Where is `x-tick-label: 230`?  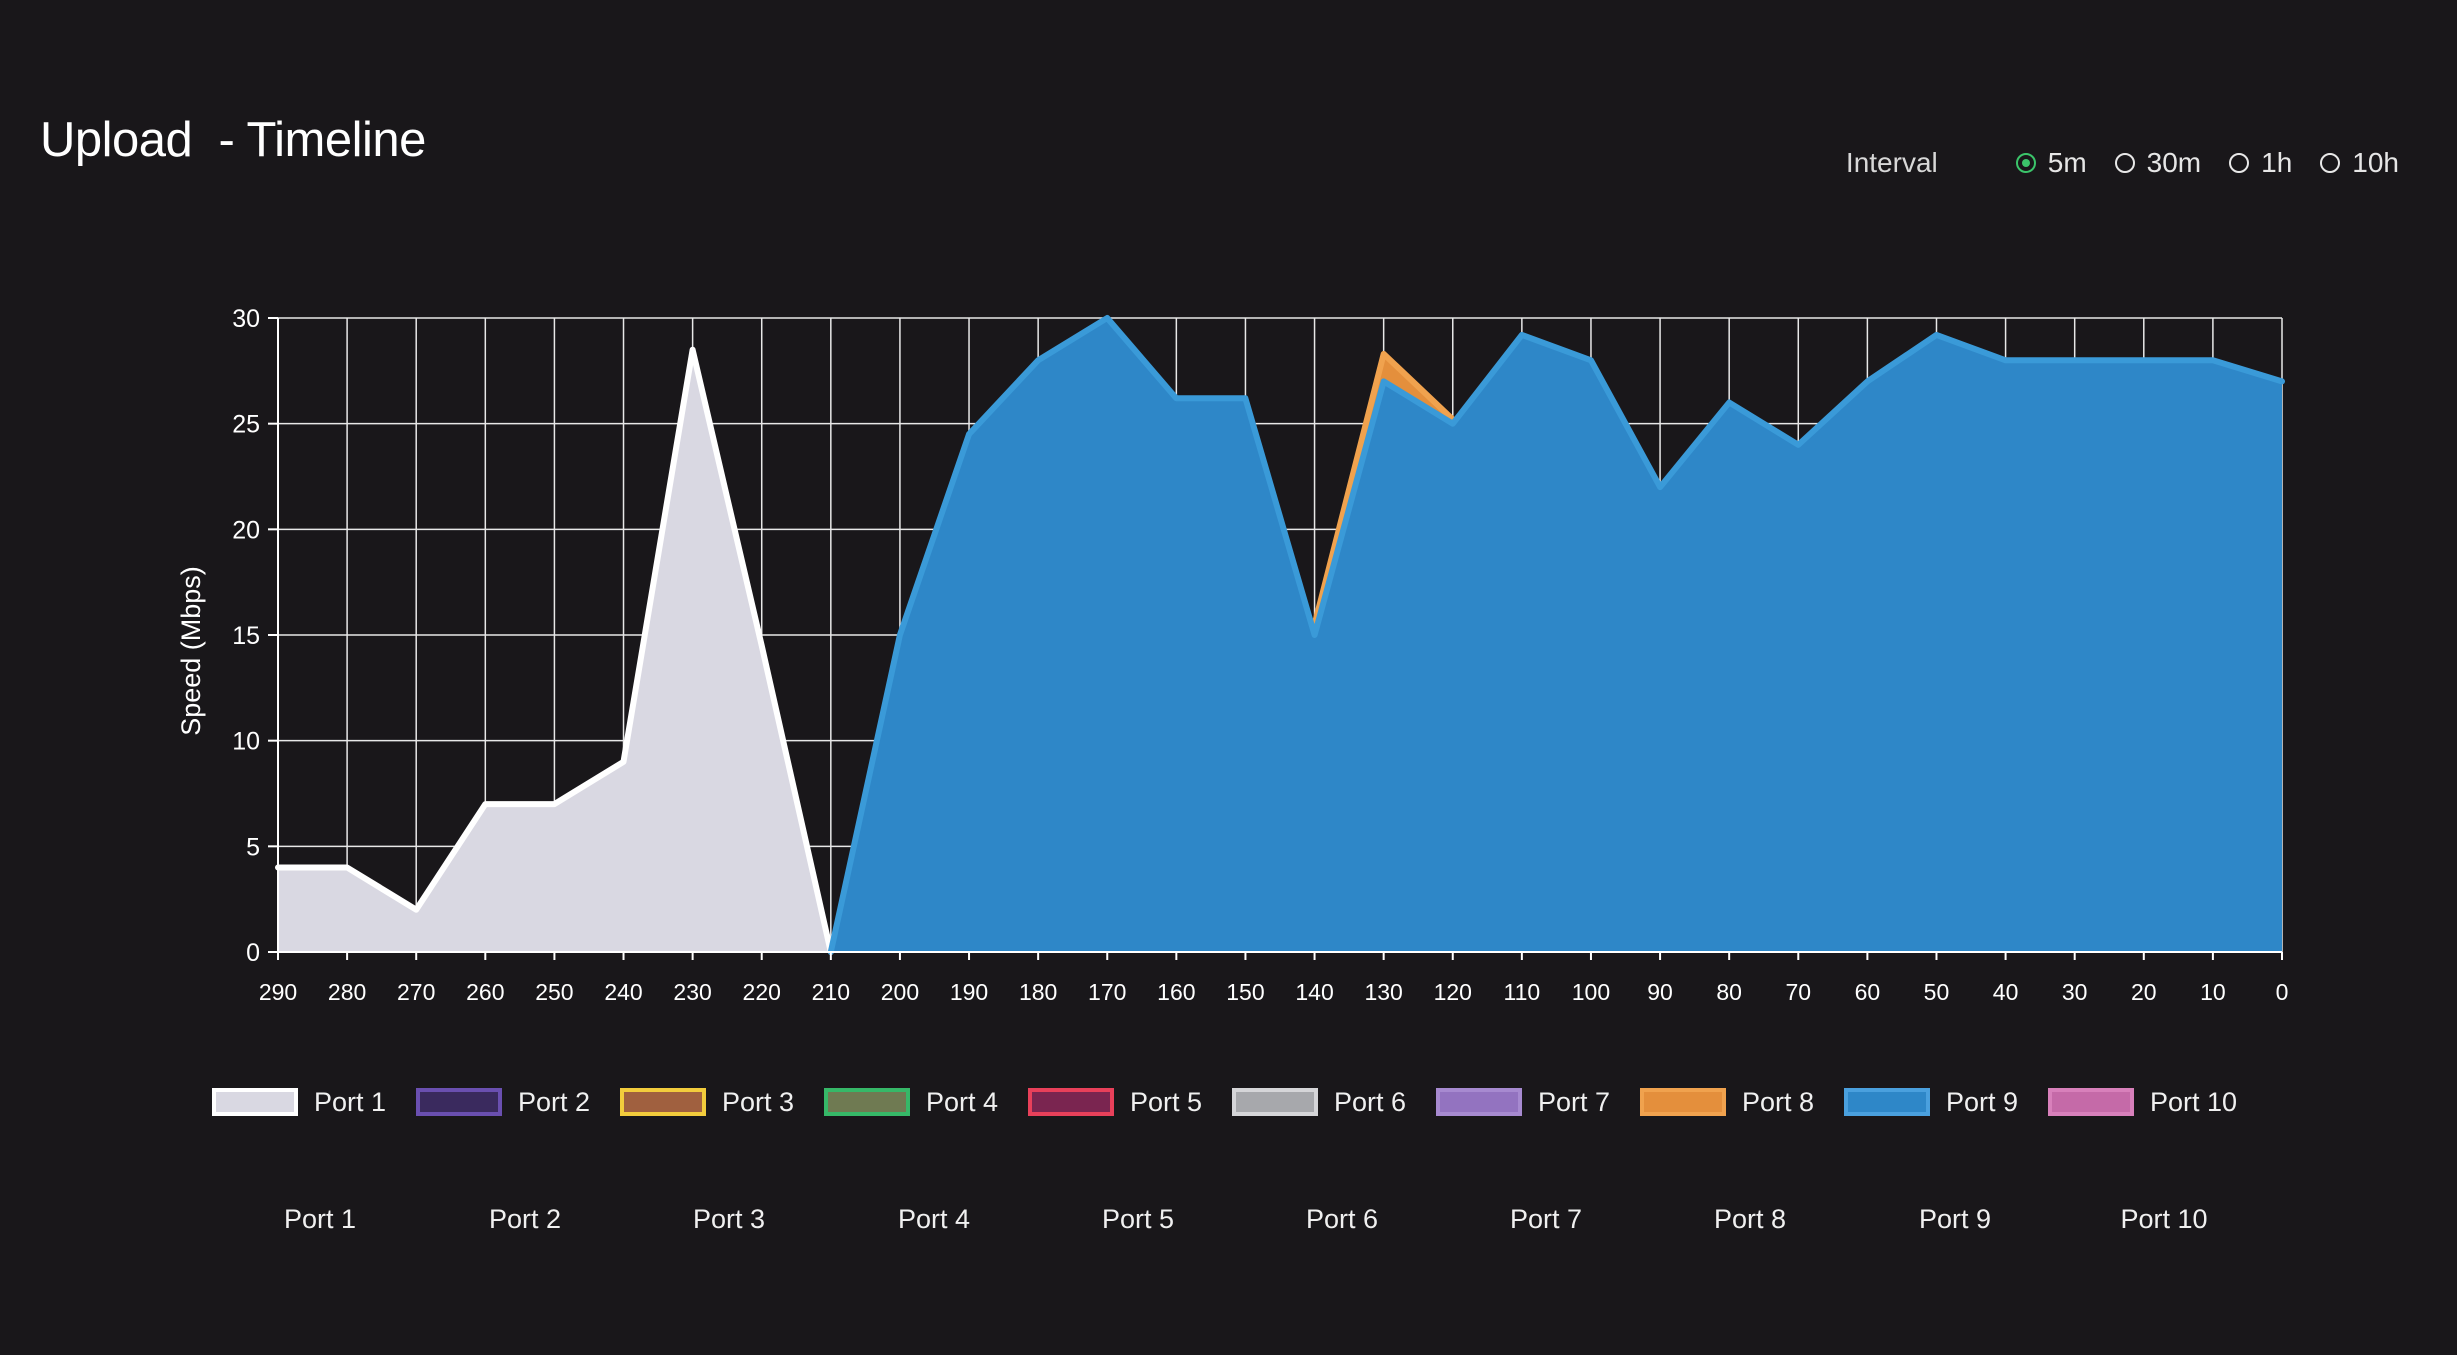 x-tick-label: 230 is located at coordinates (692, 992).